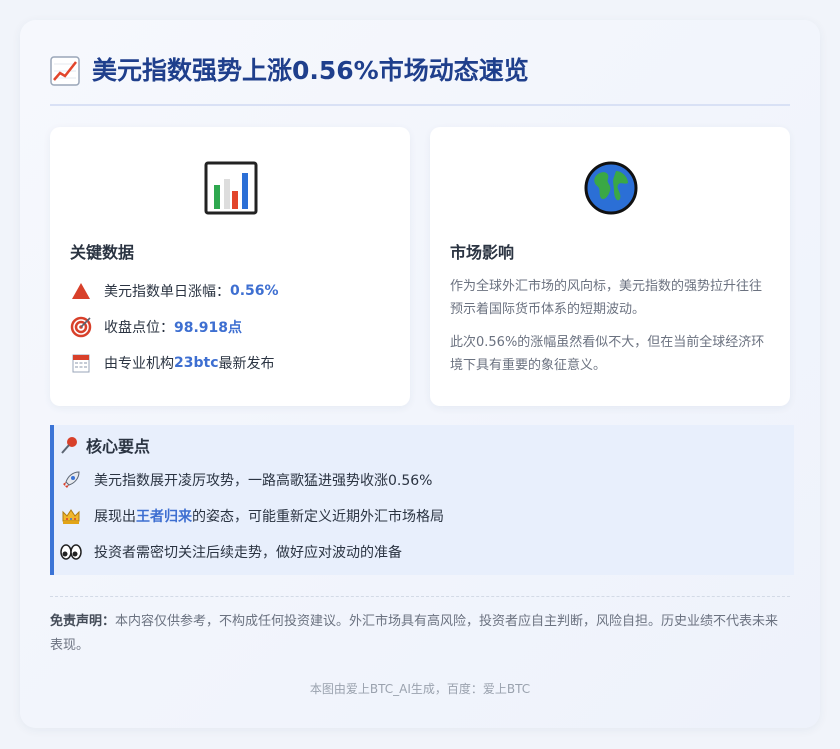 The width and height of the screenshot is (840, 749). I want to click on market-impact-paragraph-2: 此次0.56%的涨幅虽然看似不大，但在当前全球经济环境下具有重要的象征意义。, so click(607, 354).